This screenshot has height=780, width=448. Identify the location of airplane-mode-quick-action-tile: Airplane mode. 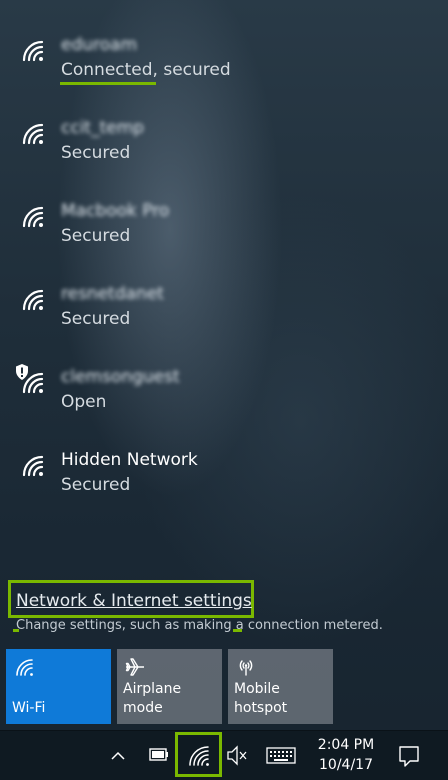
(169, 686).